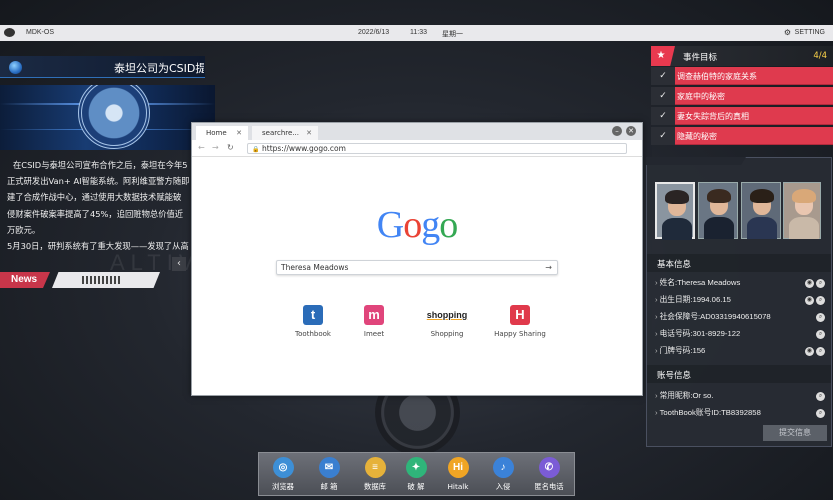  Describe the element at coordinates (810, 32) in the screenshot. I see `setting-button: SETTING` at that location.